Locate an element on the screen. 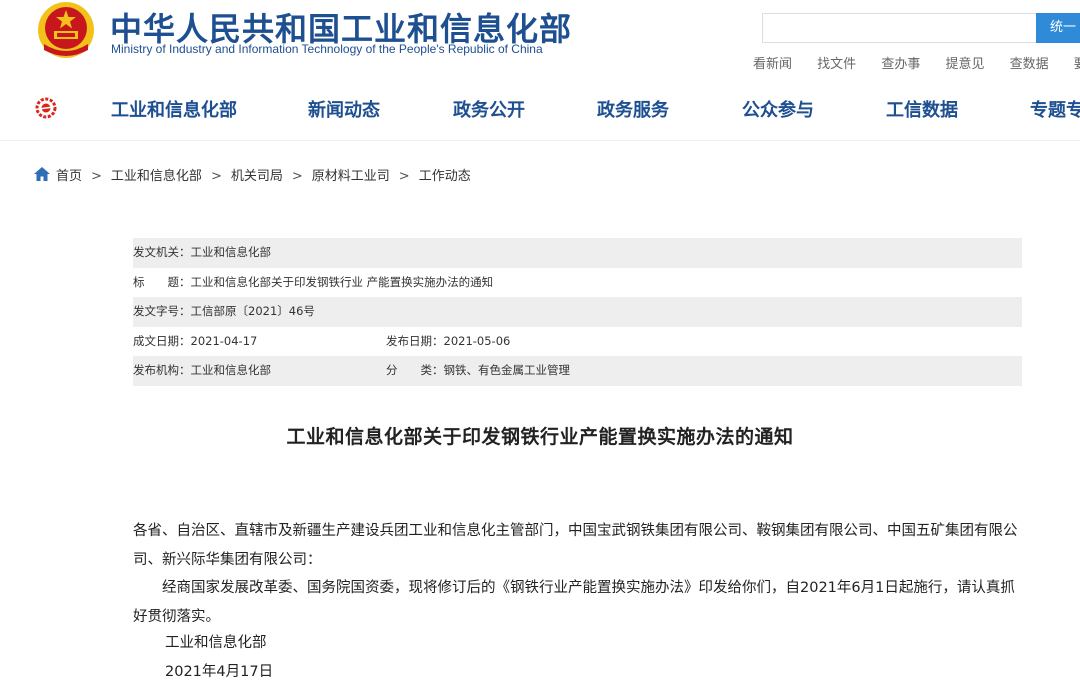 The width and height of the screenshot is (1080, 681). breadcrumb-departments: 机关司局 is located at coordinates (257, 176).